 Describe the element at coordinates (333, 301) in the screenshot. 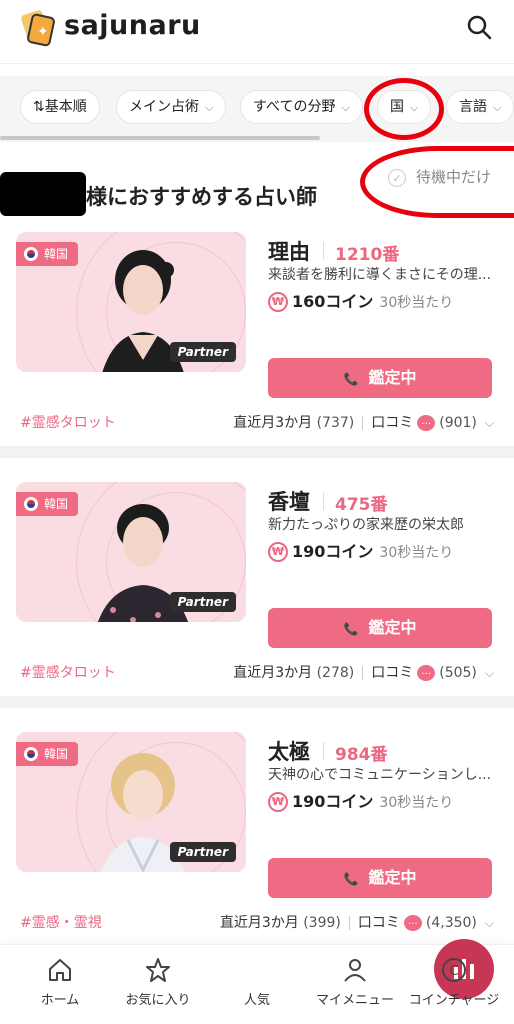

I see `price-value: 160コイン` at that location.